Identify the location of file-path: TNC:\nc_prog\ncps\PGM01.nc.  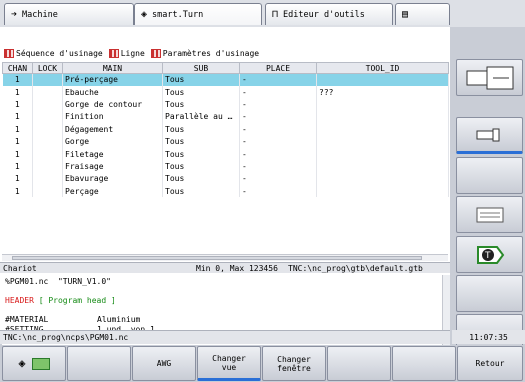
(66, 337).